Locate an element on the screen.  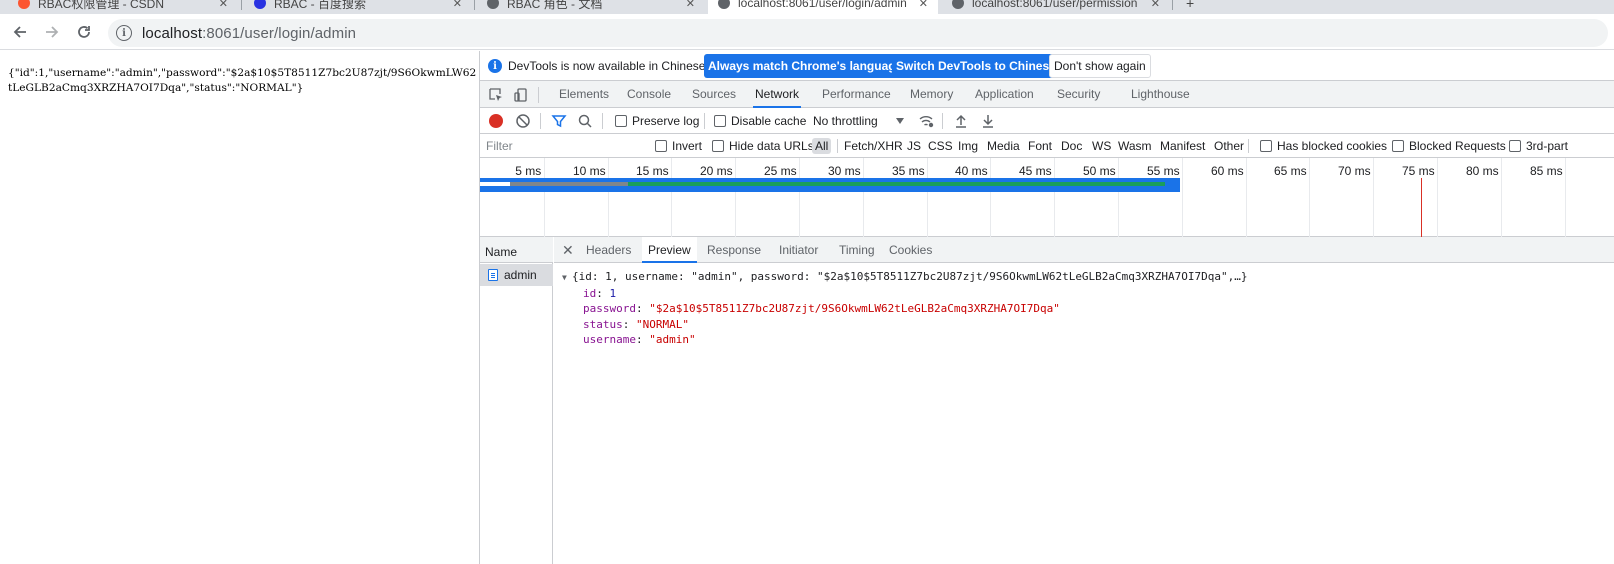
tab-lighthouse: Lighthouse is located at coordinates (1160, 94).